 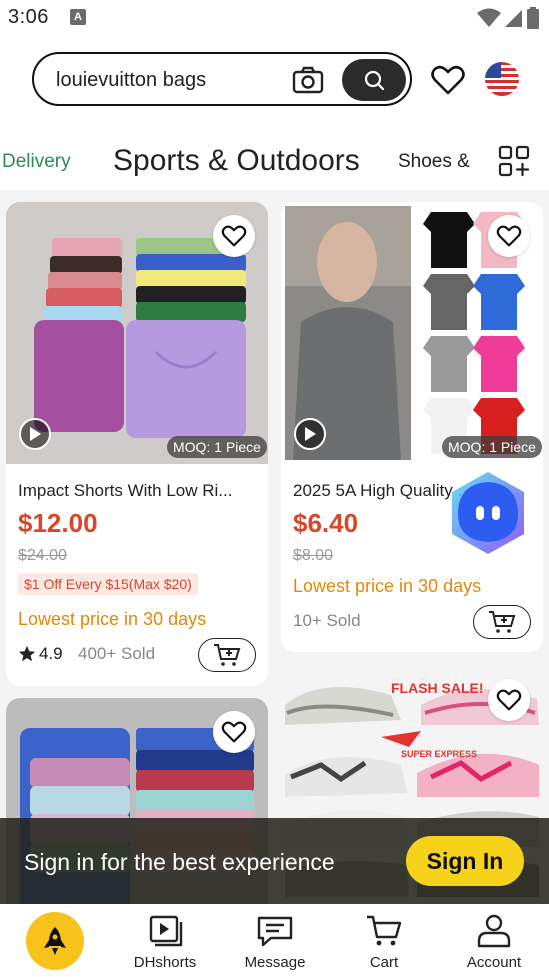 I want to click on rocket-home-icon, so click(x=55, y=941).